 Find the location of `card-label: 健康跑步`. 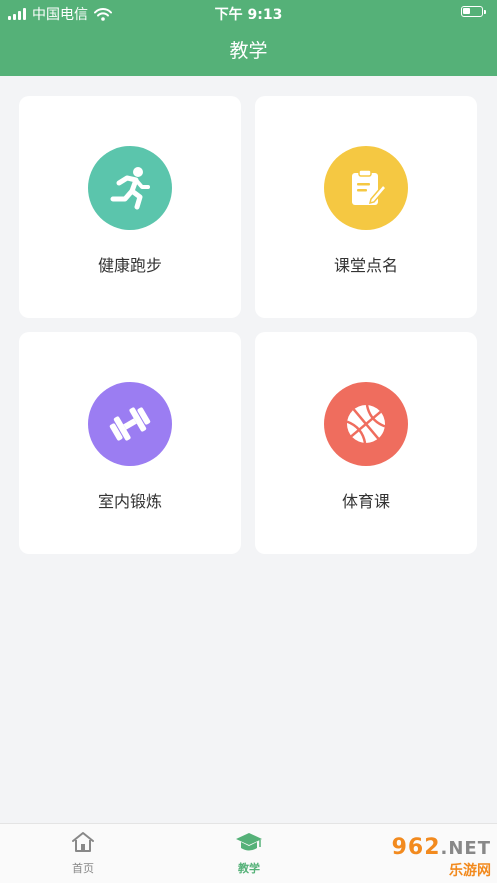

card-label: 健康跑步 is located at coordinates (129, 265).